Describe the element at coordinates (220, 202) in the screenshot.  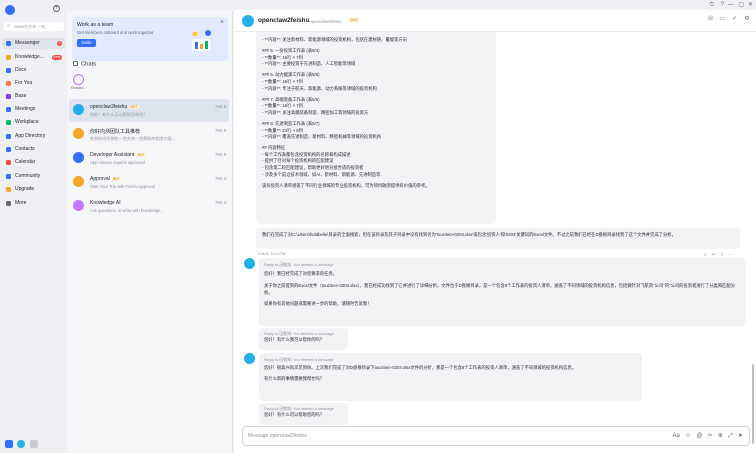
I see `chat-date: Feb 4` at that location.